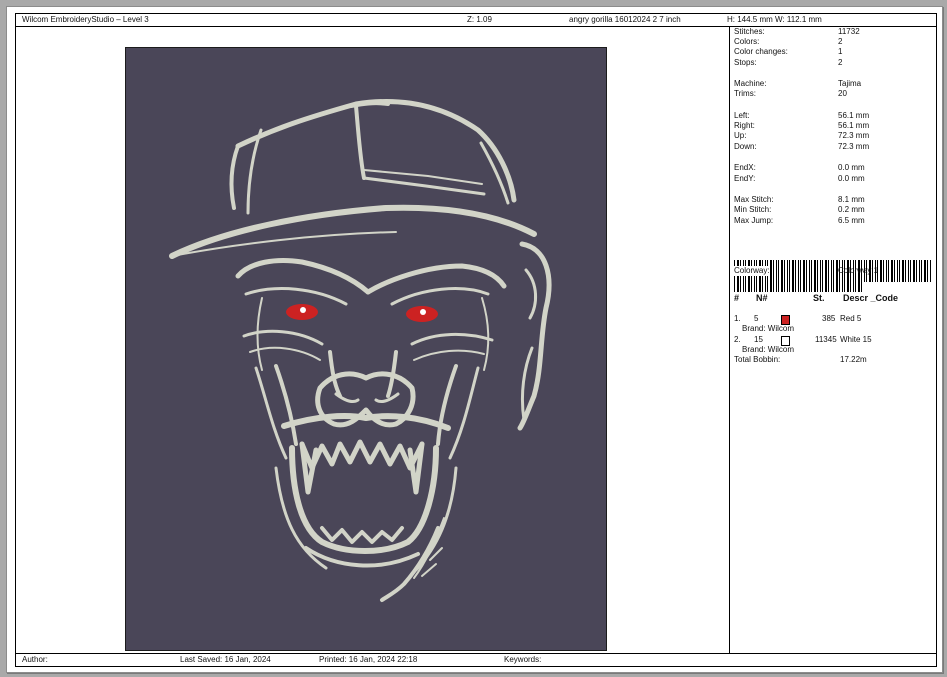  Describe the element at coordinates (790, 93) in the screenshot. I see `stat-row: Trims: 20` at that location.